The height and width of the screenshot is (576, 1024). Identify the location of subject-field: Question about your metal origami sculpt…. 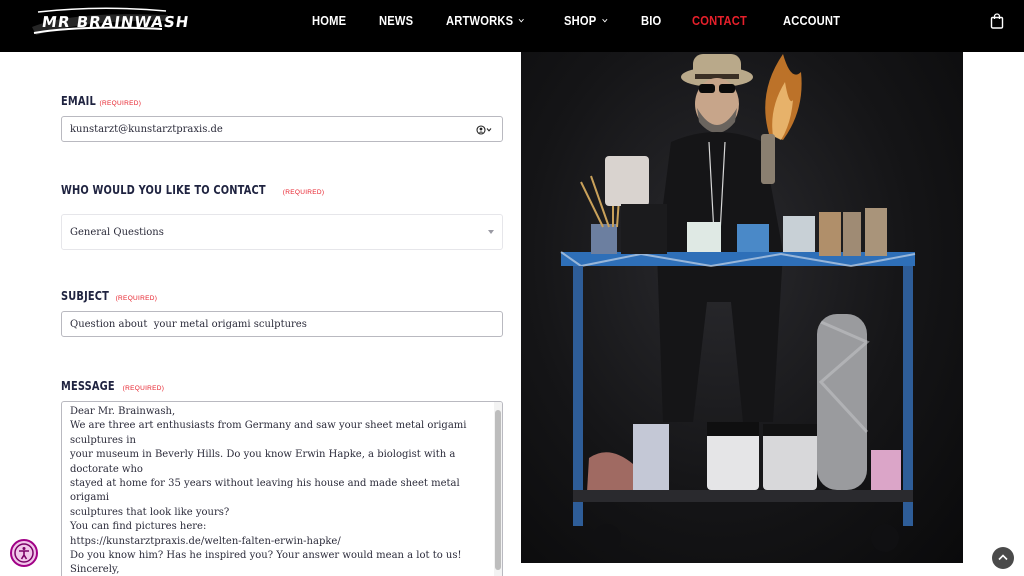
(282, 324).